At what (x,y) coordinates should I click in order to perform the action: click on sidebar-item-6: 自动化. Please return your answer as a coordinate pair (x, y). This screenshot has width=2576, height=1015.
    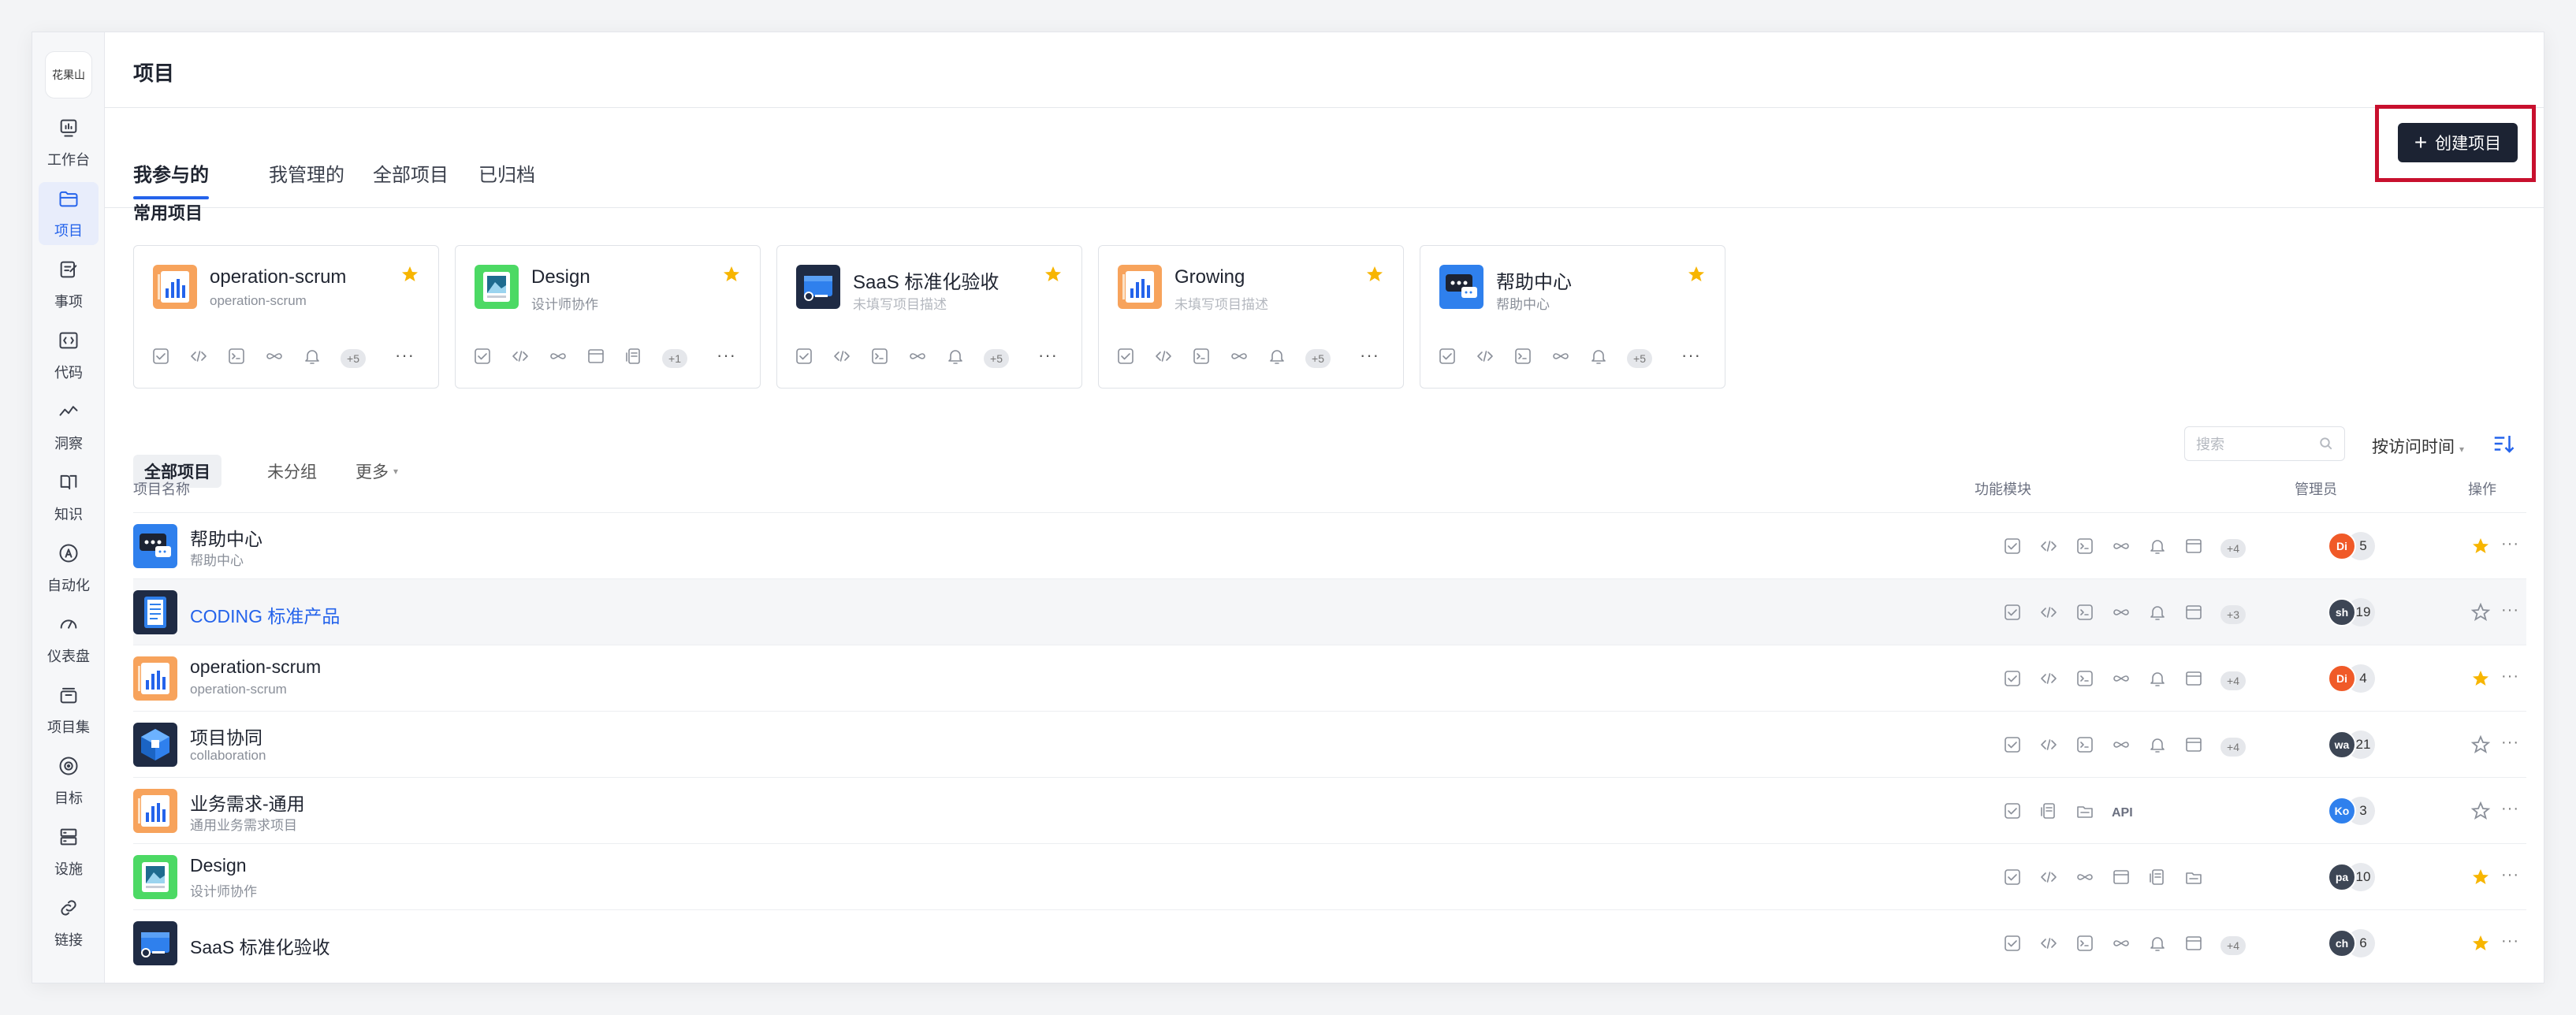
    Looking at the image, I should click on (69, 568).